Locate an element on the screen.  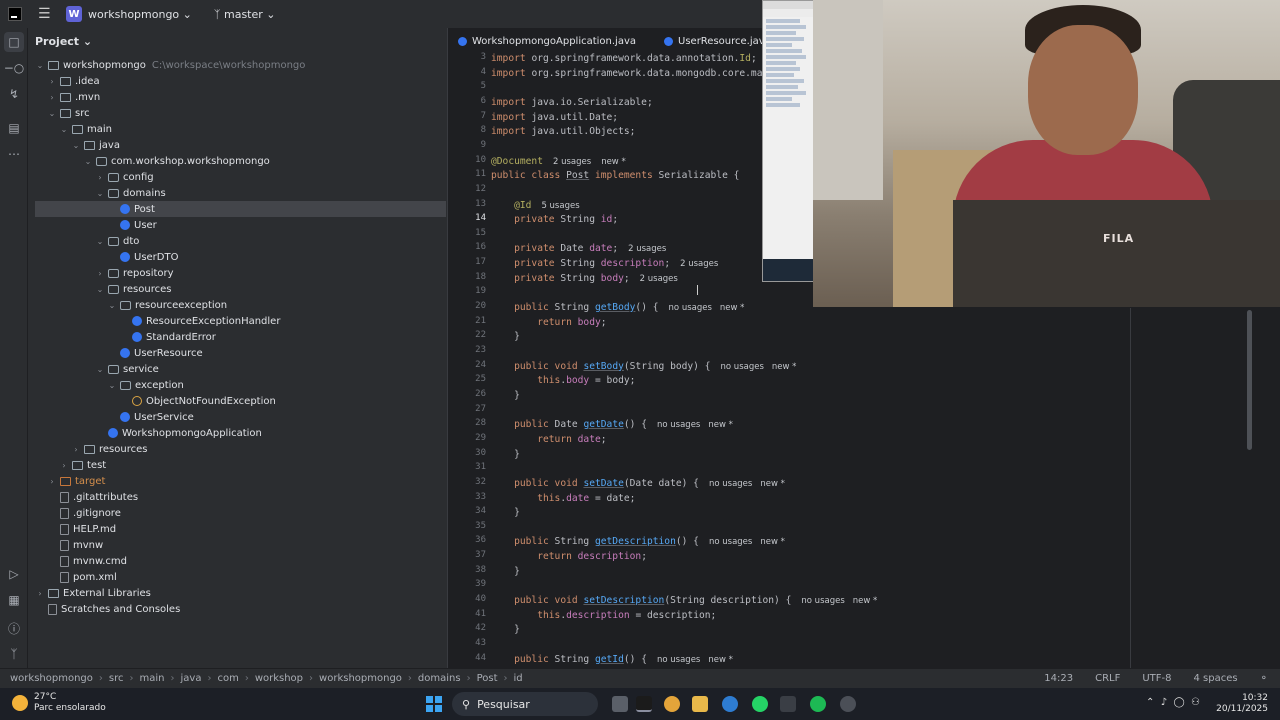
eclipse-mini-window is located at coordinates (788, 141).